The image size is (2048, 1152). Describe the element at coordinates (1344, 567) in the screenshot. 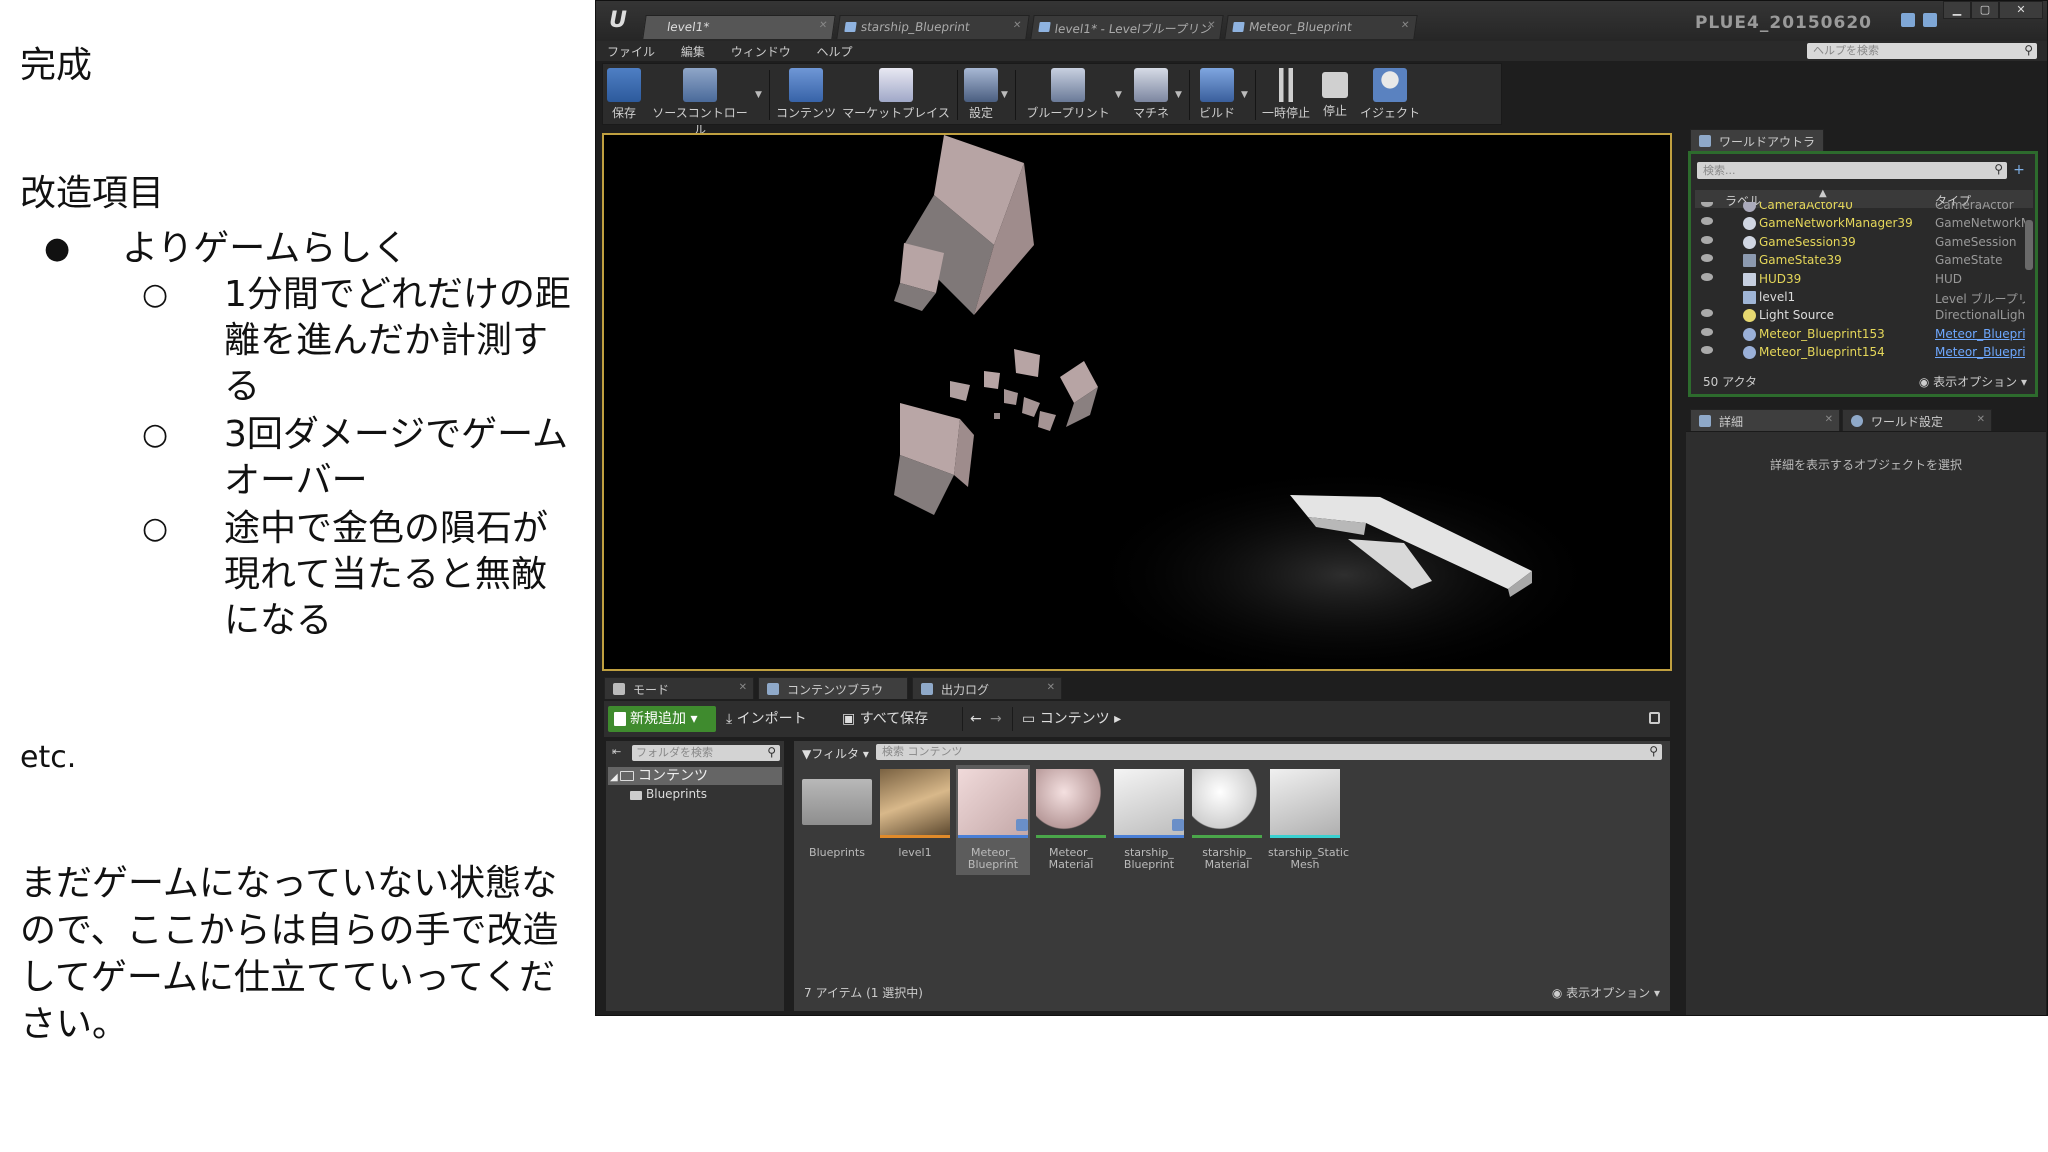

I see `ship-glow` at that location.